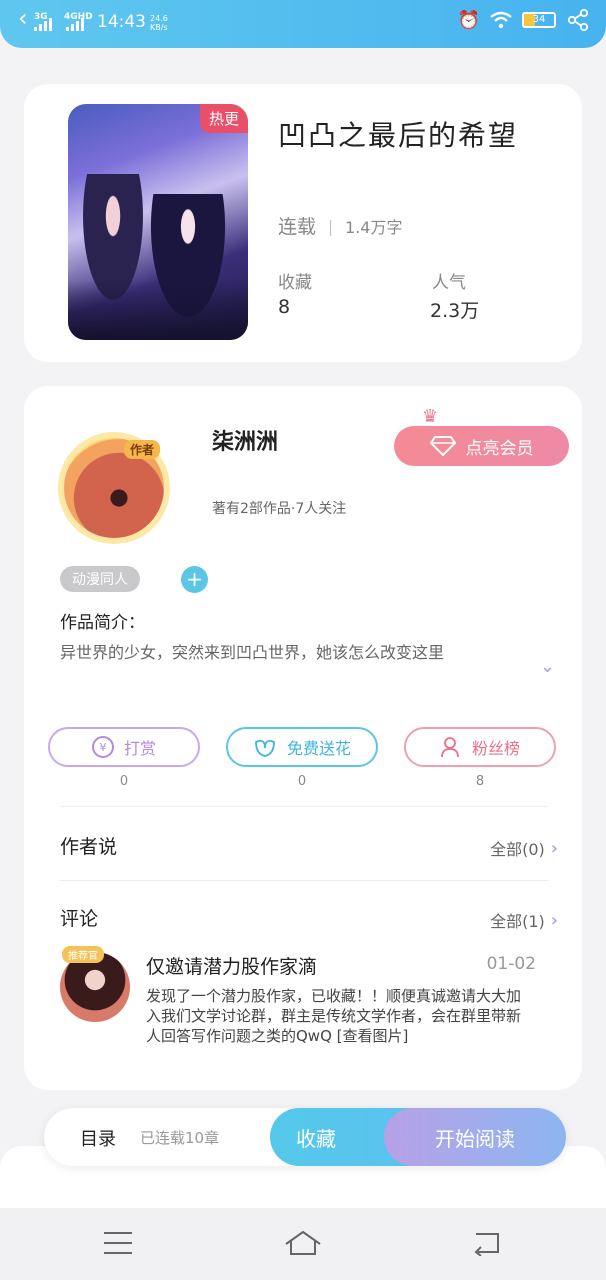 The image size is (606, 1280). What do you see at coordinates (295, 283) in the screenshot?
I see `favorites-label: 收藏` at bounding box center [295, 283].